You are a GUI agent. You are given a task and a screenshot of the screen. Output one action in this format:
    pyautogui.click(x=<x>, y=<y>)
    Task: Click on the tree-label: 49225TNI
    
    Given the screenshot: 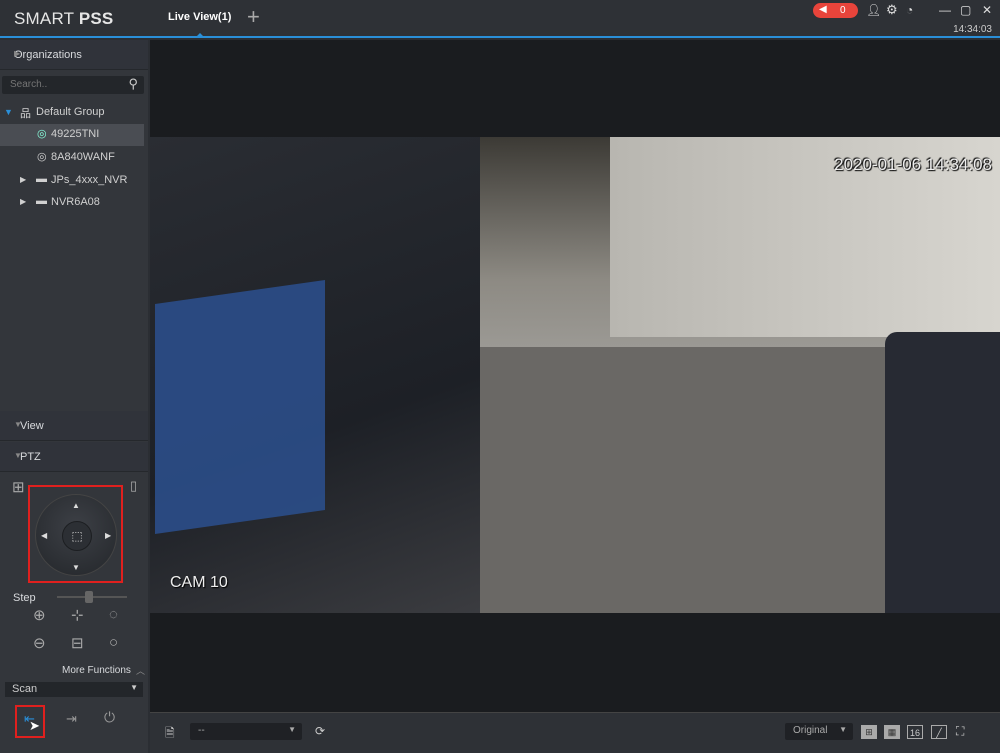 What is the action you would take?
    pyautogui.click(x=75, y=134)
    